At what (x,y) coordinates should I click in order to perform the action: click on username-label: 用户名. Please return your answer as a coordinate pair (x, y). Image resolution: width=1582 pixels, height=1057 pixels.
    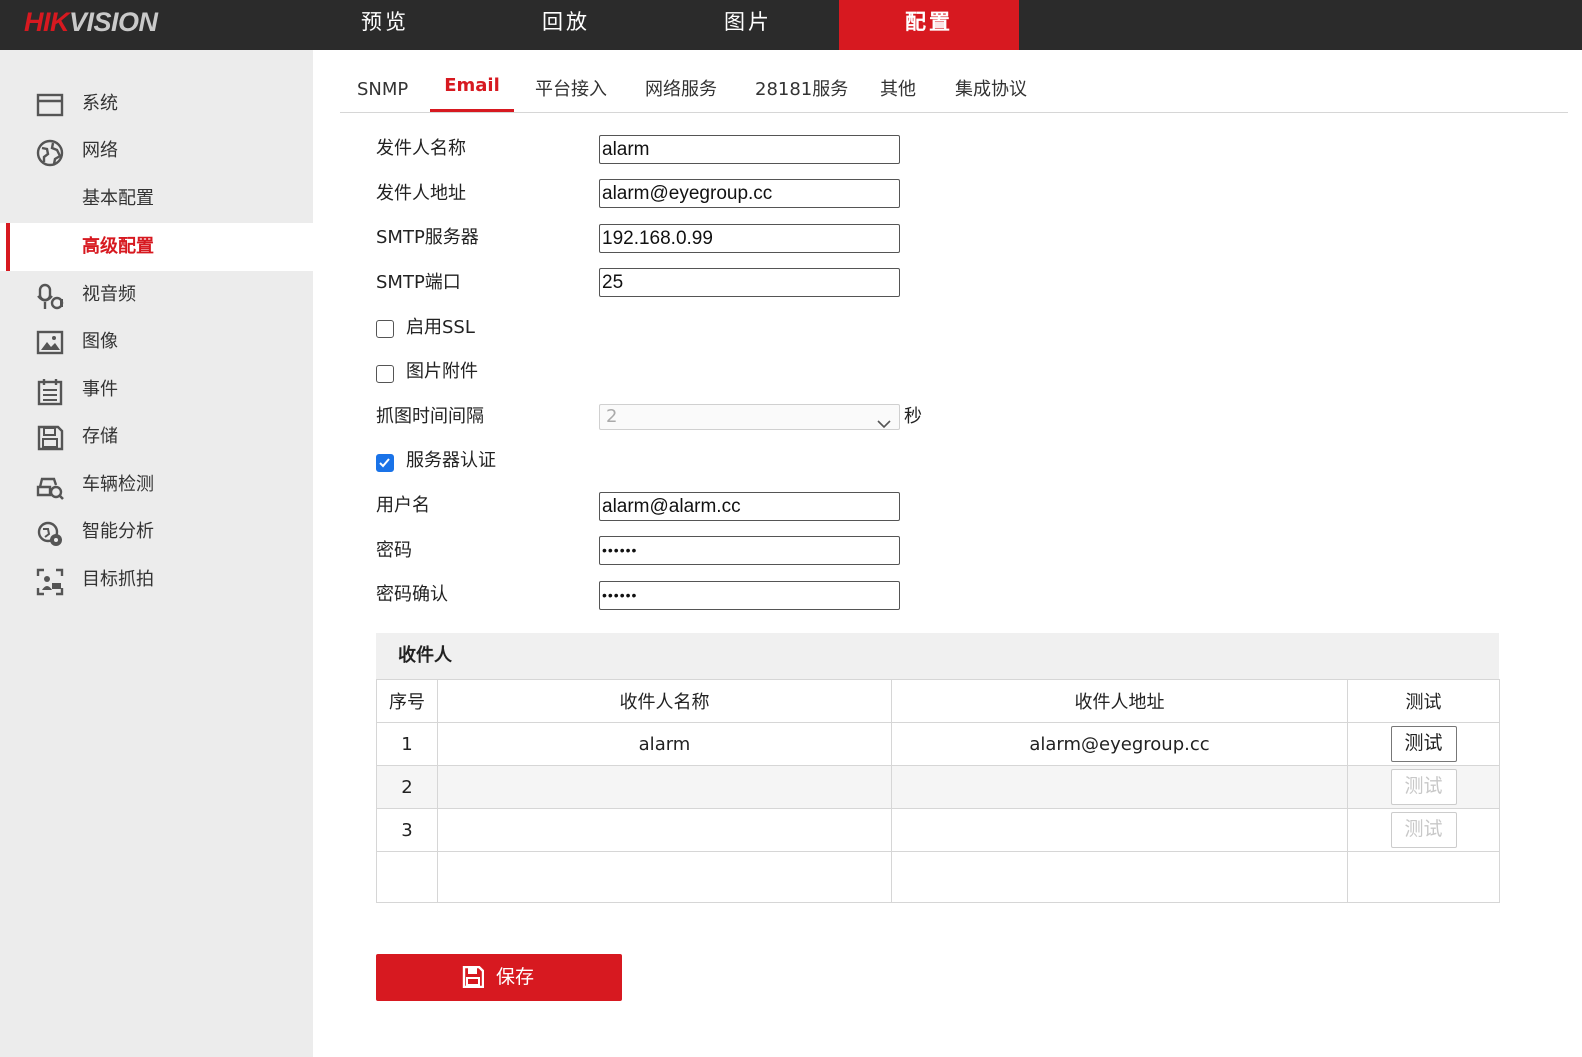
    Looking at the image, I should click on (403, 505).